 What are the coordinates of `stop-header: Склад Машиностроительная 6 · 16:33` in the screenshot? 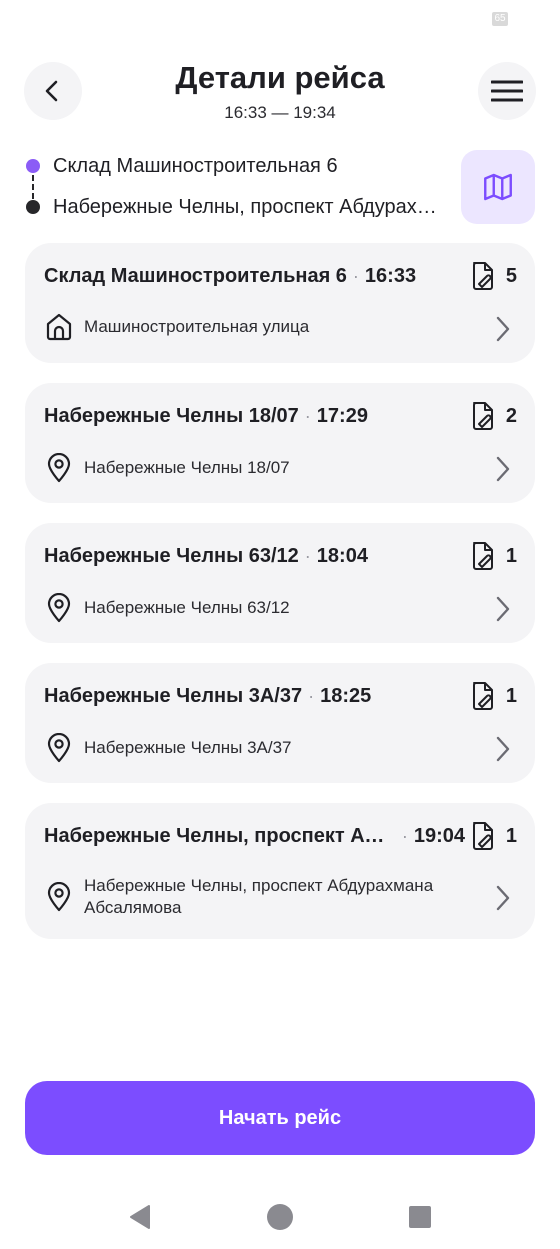 It's located at (254, 276).